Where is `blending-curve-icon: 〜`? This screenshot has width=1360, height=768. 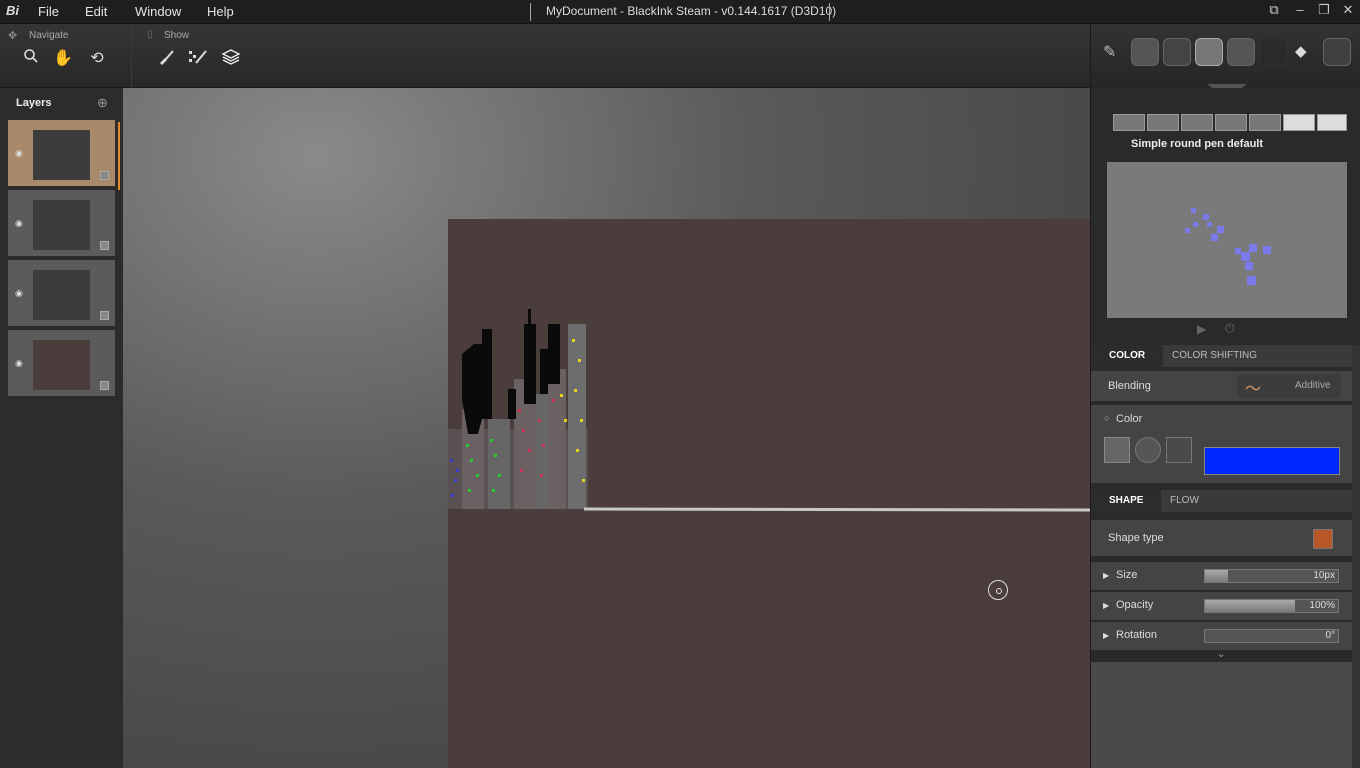
blending-curve-icon: 〜 is located at coordinates (1253, 389).